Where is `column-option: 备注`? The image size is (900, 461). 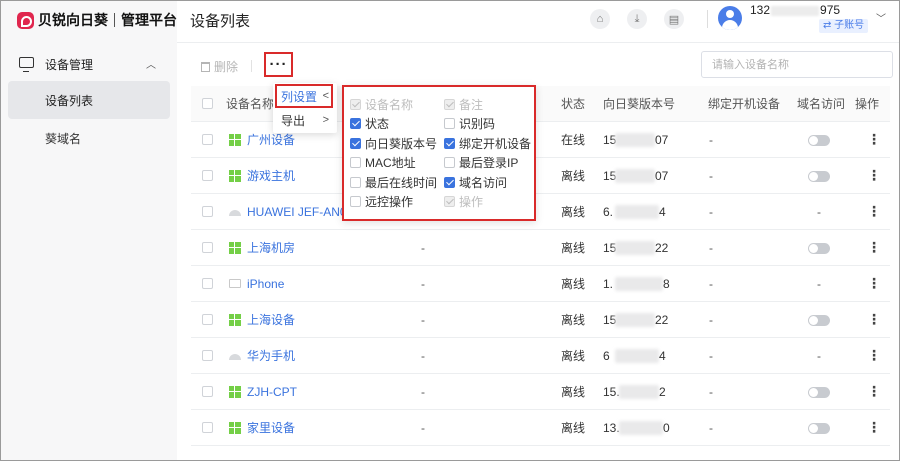
column-option: 备注 is located at coordinates (463, 104).